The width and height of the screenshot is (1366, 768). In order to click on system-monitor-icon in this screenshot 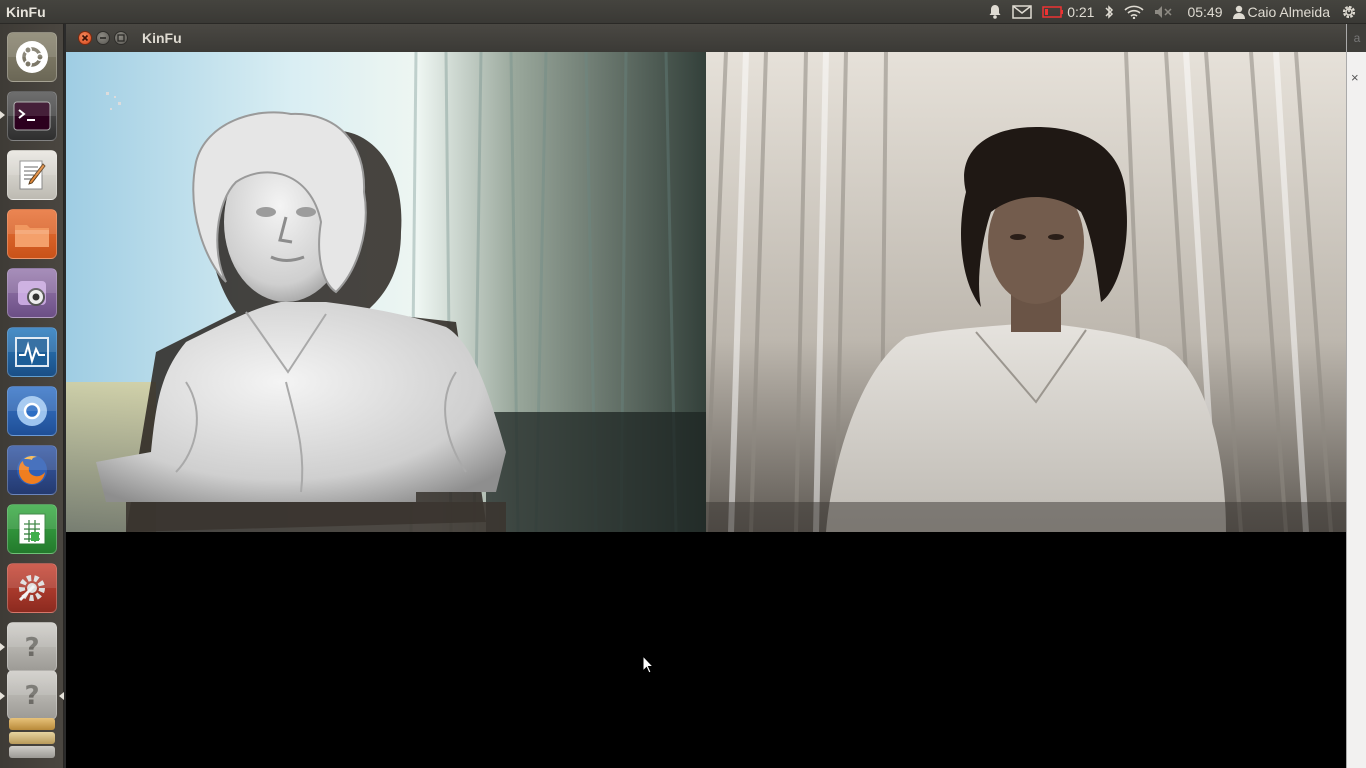, I will do `click(32, 352)`.